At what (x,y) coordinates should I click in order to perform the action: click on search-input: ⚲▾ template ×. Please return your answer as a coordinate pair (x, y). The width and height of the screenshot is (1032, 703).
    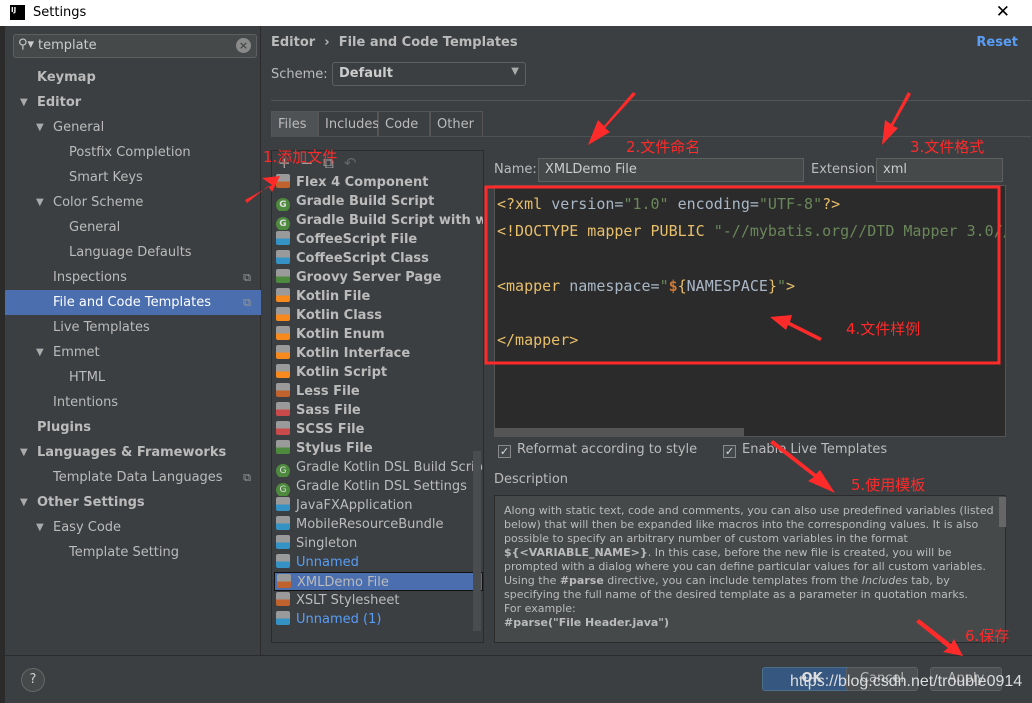
    Looking at the image, I should click on (135, 46).